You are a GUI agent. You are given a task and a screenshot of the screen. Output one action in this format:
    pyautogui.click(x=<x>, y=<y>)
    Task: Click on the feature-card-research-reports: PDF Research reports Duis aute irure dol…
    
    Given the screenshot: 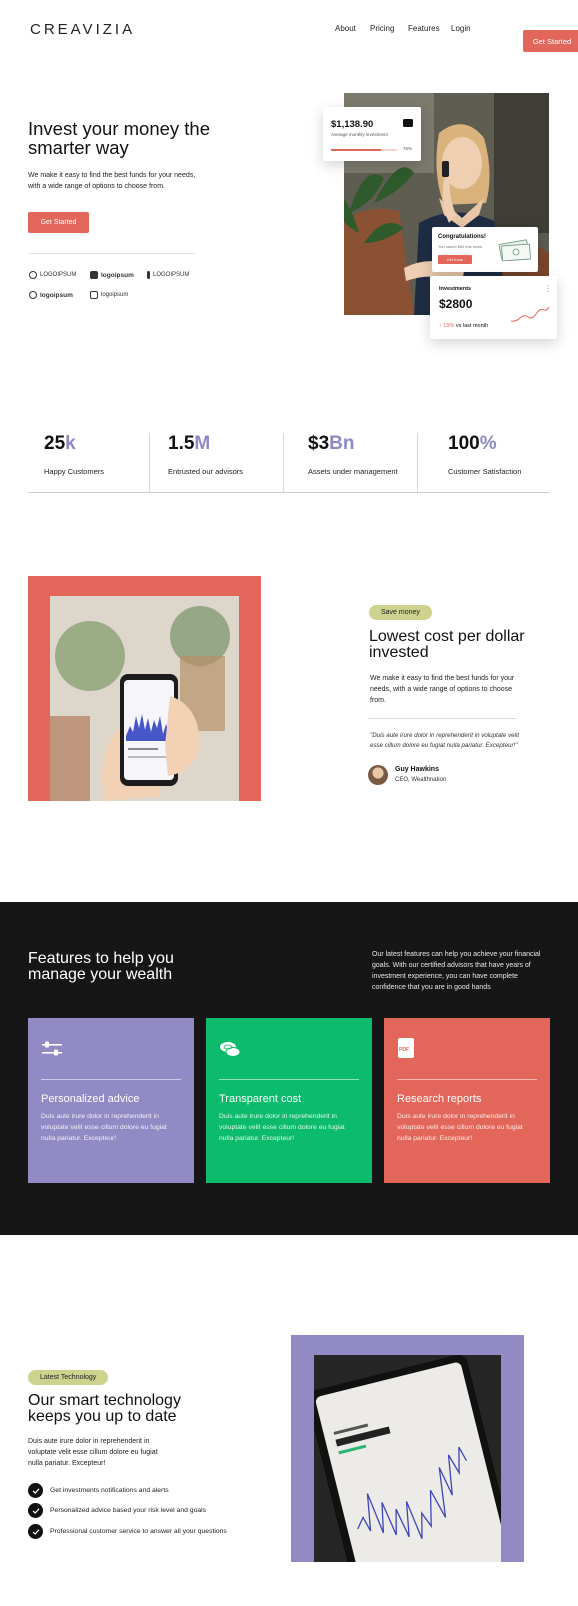 What is the action you would take?
    pyautogui.click(x=467, y=1100)
    